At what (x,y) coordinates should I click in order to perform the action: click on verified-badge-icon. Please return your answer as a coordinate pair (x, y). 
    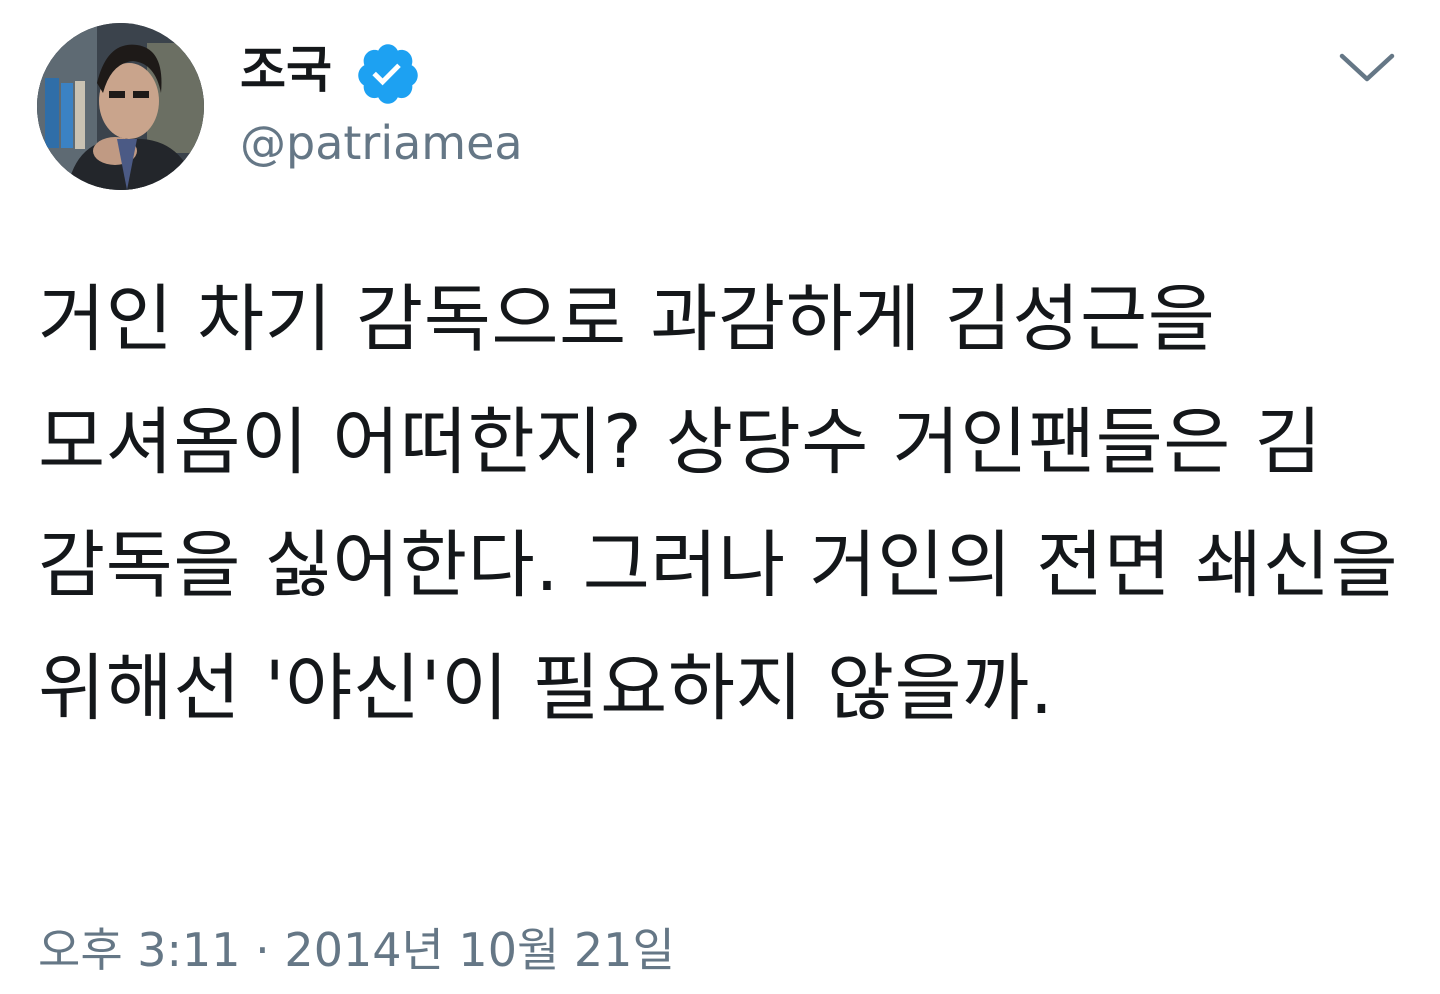
    Looking at the image, I should click on (388, 74).